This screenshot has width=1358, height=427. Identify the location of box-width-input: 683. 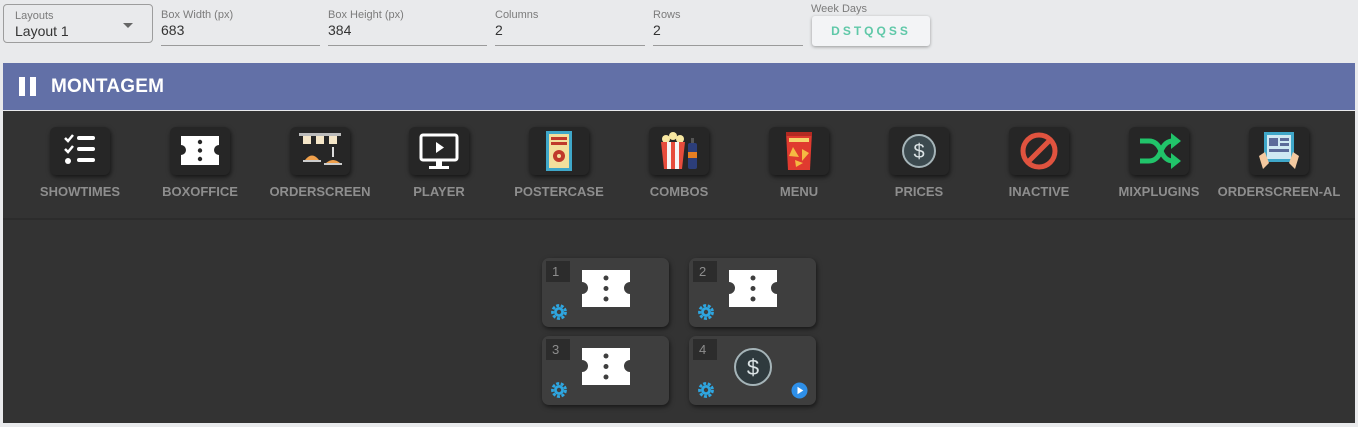
(172, 30).